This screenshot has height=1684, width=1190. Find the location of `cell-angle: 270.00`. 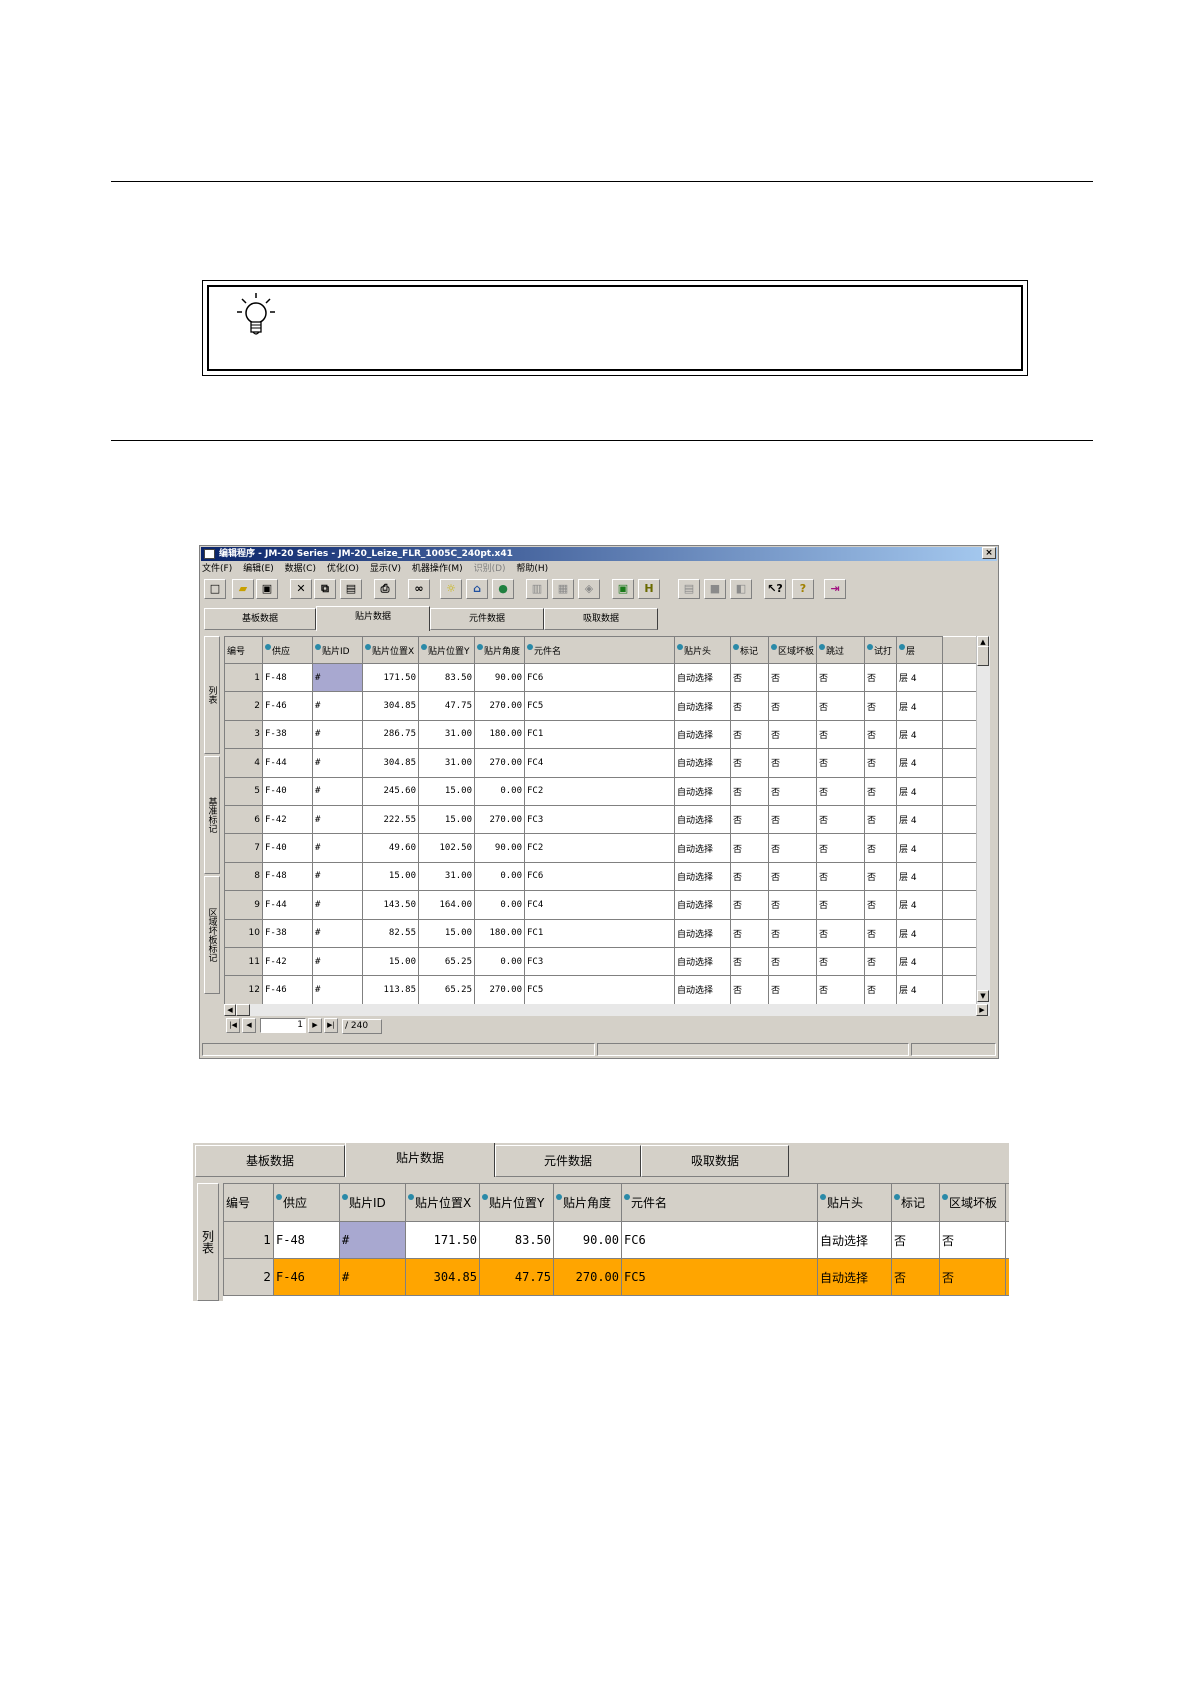

cell-angle: 270.00 is located at coordinates (499, 763).